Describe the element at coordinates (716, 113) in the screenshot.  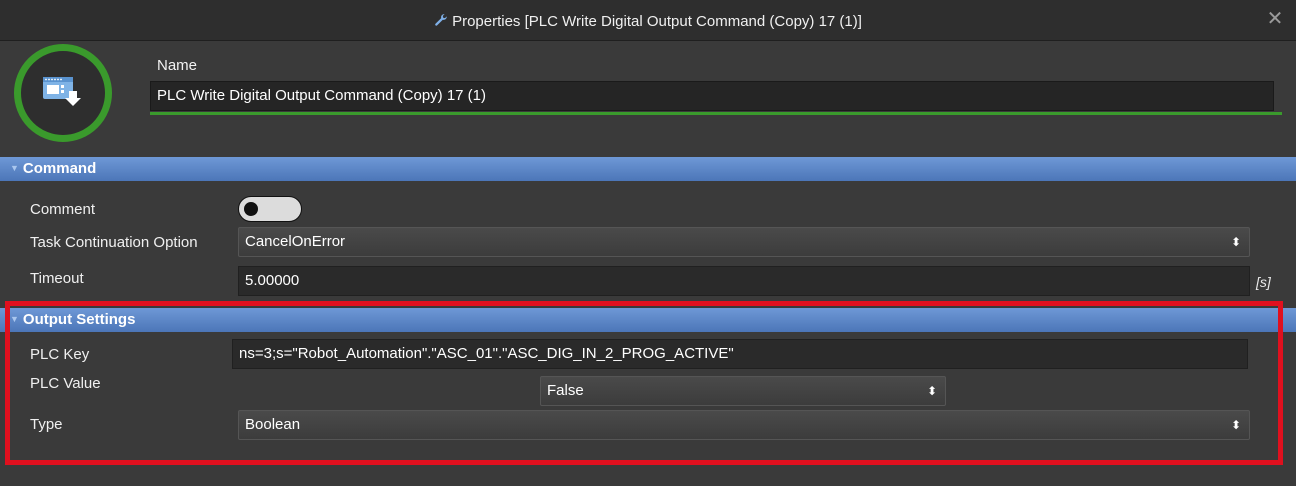
I see `name-field-underline` at that location.